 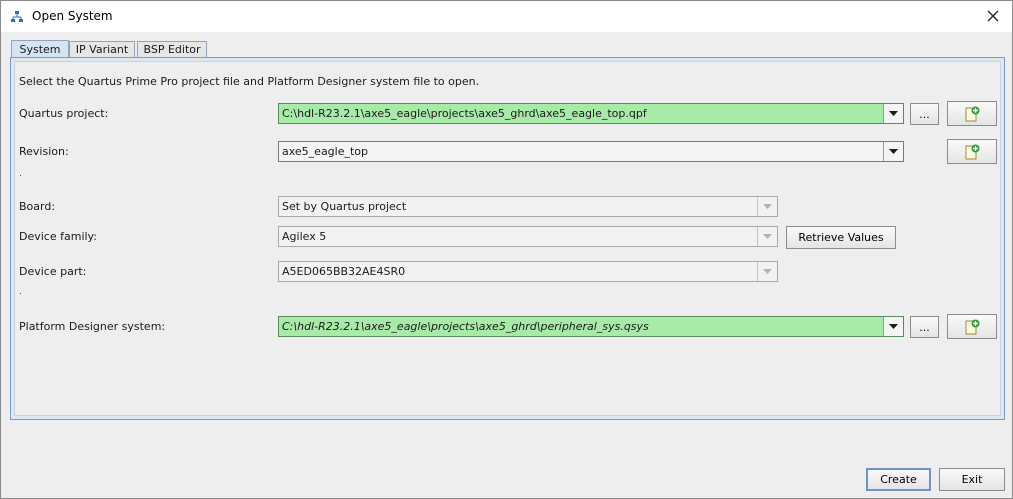 I want to click on close-button, so click(x=993, y=16).